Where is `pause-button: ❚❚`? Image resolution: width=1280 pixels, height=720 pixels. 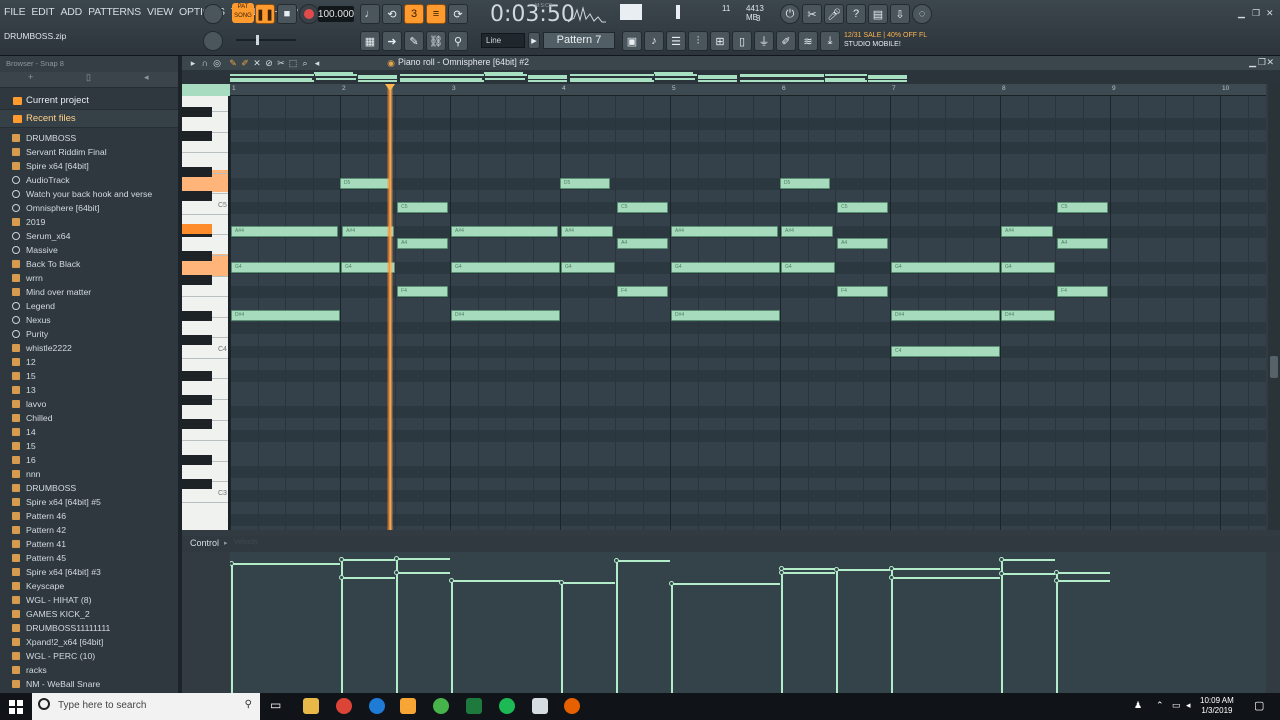
pause-button: ❚❚ is located at coordinates (265, 14).